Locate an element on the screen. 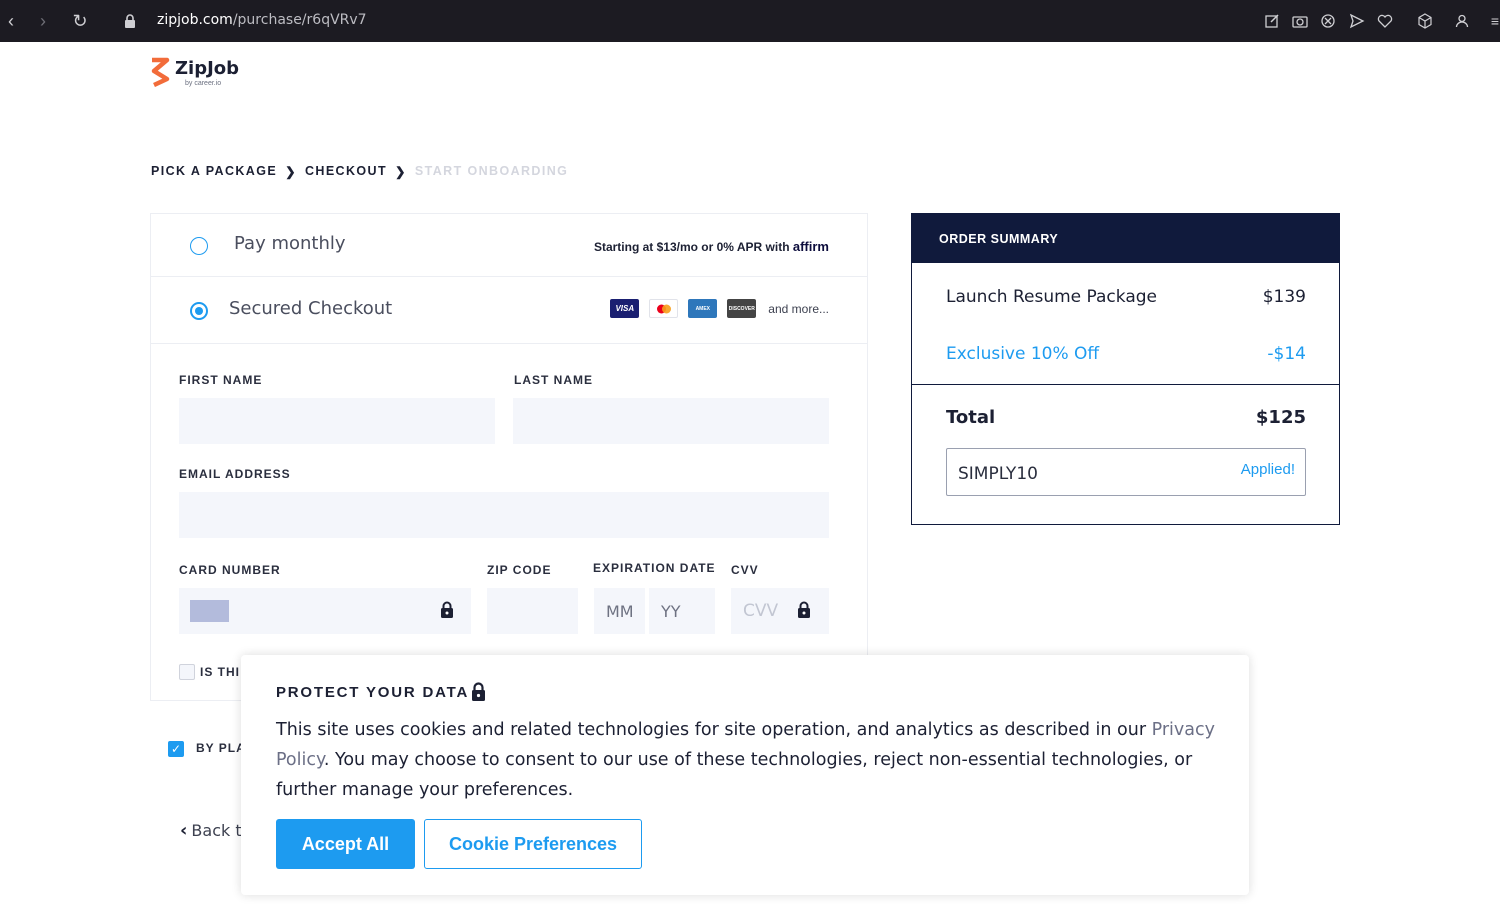 This screenshot has width=1500, height=913. heart-icon is located at coordinates (1385, 21).